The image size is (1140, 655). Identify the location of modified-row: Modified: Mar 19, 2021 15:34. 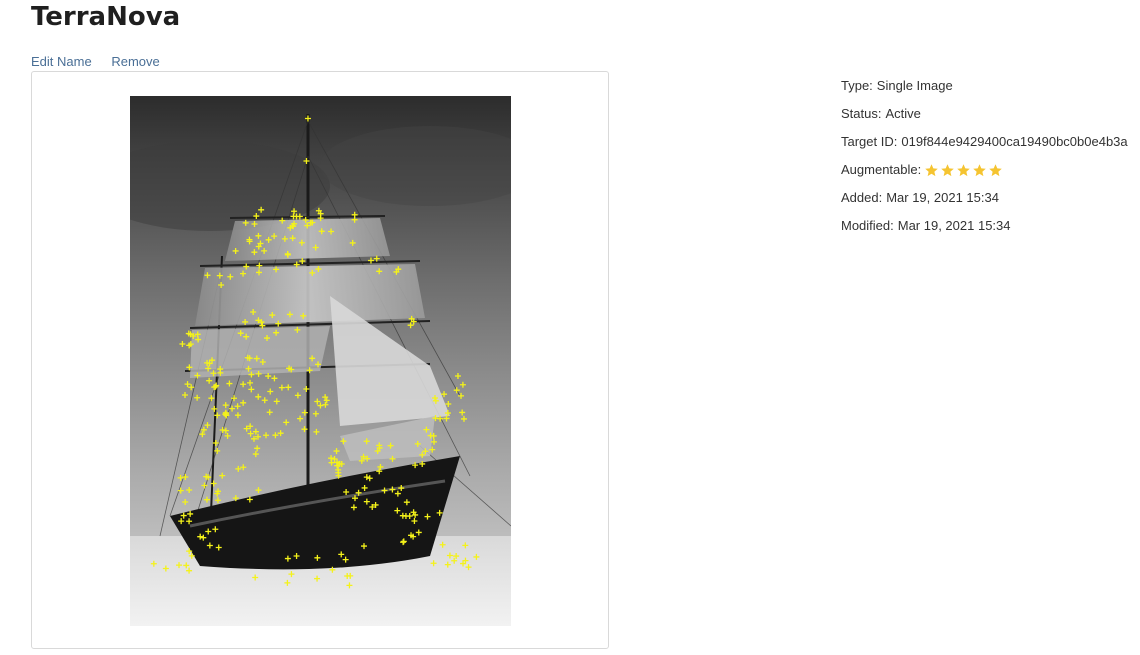
(984, 226).